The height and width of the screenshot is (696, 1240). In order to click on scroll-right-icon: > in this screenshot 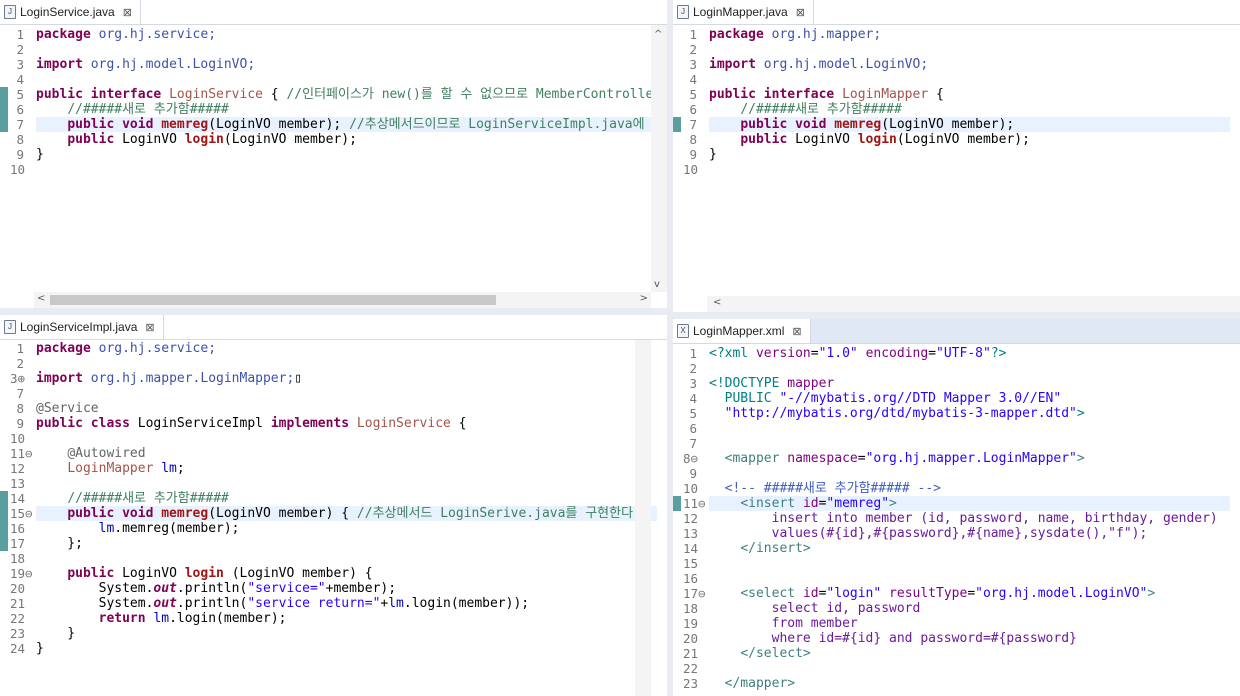, I will do `click(644, 298)`.